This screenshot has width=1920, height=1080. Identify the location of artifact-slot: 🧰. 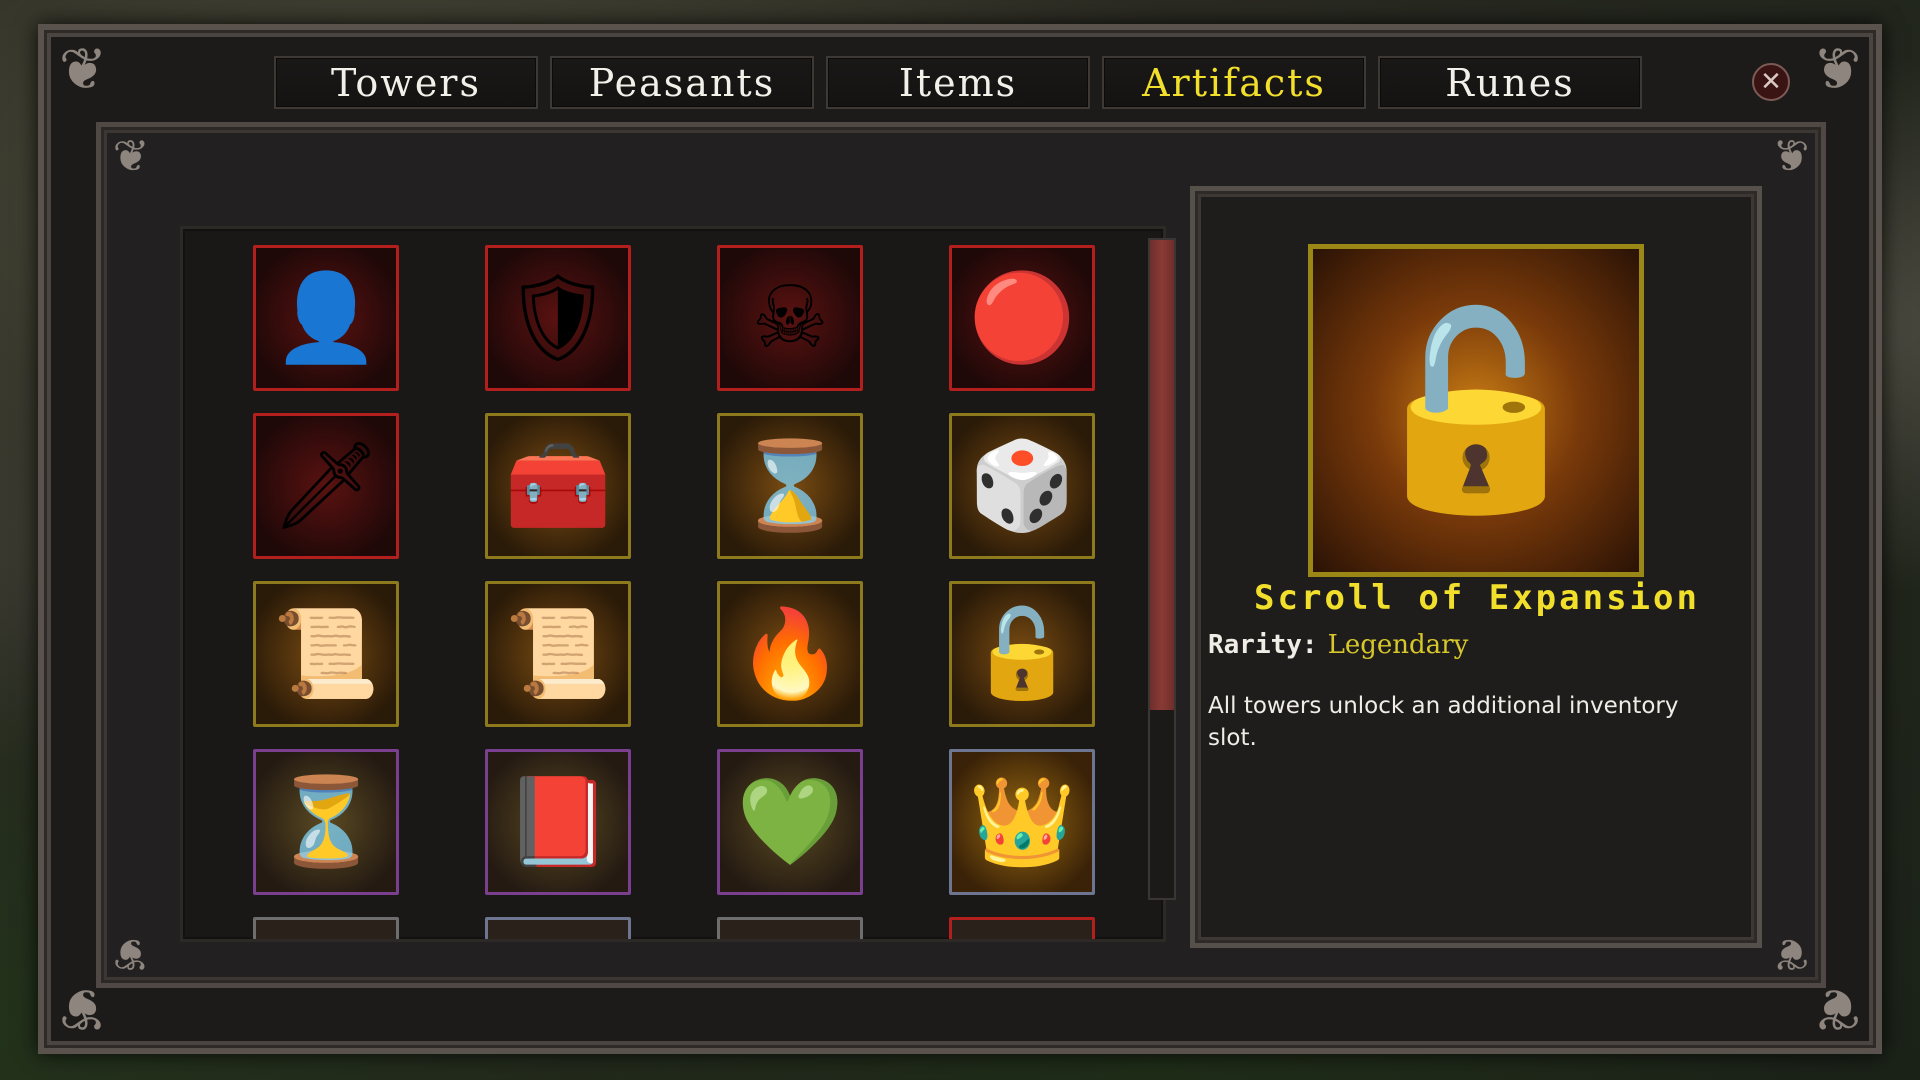
(558, 486).